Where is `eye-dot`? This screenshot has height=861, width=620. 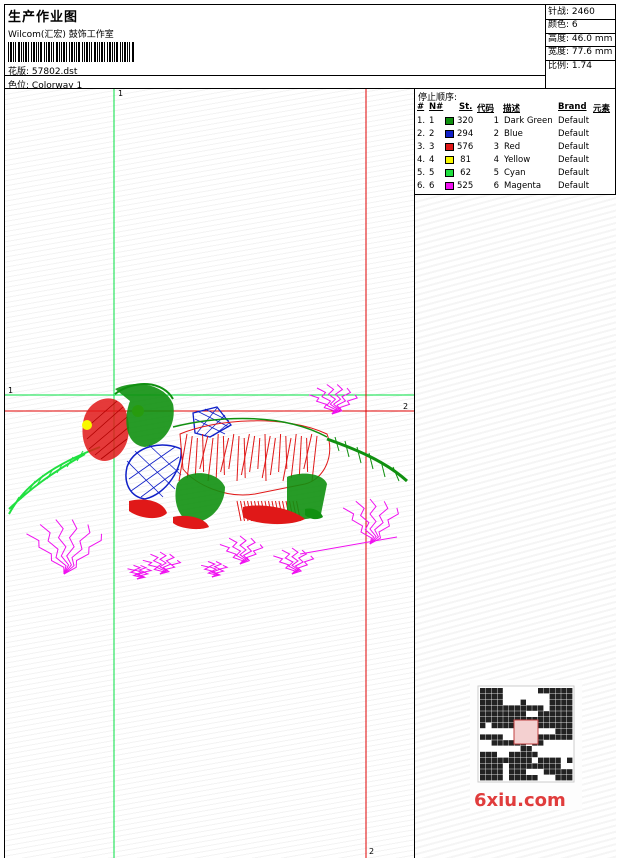 eye-dot is located at coordinates (87, 425).